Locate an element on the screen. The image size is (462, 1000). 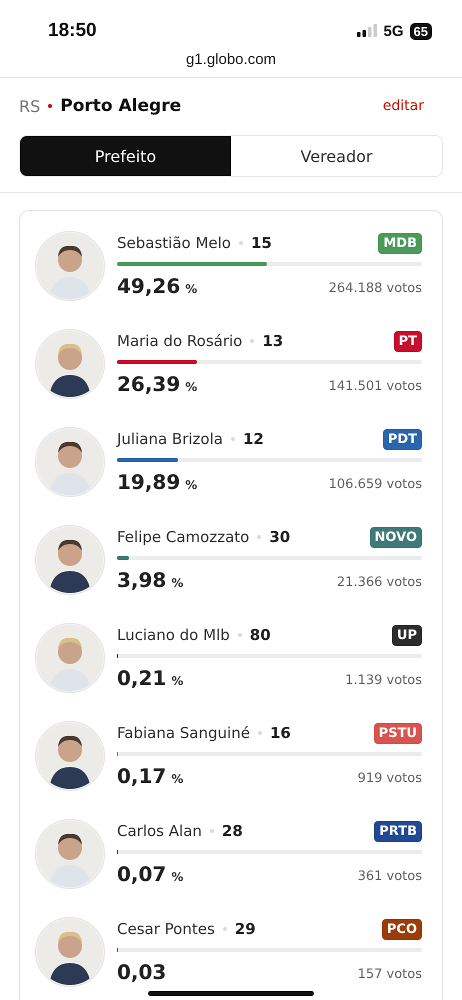
candidate-name: Carlos Alan is located at coordinates (159, 831).